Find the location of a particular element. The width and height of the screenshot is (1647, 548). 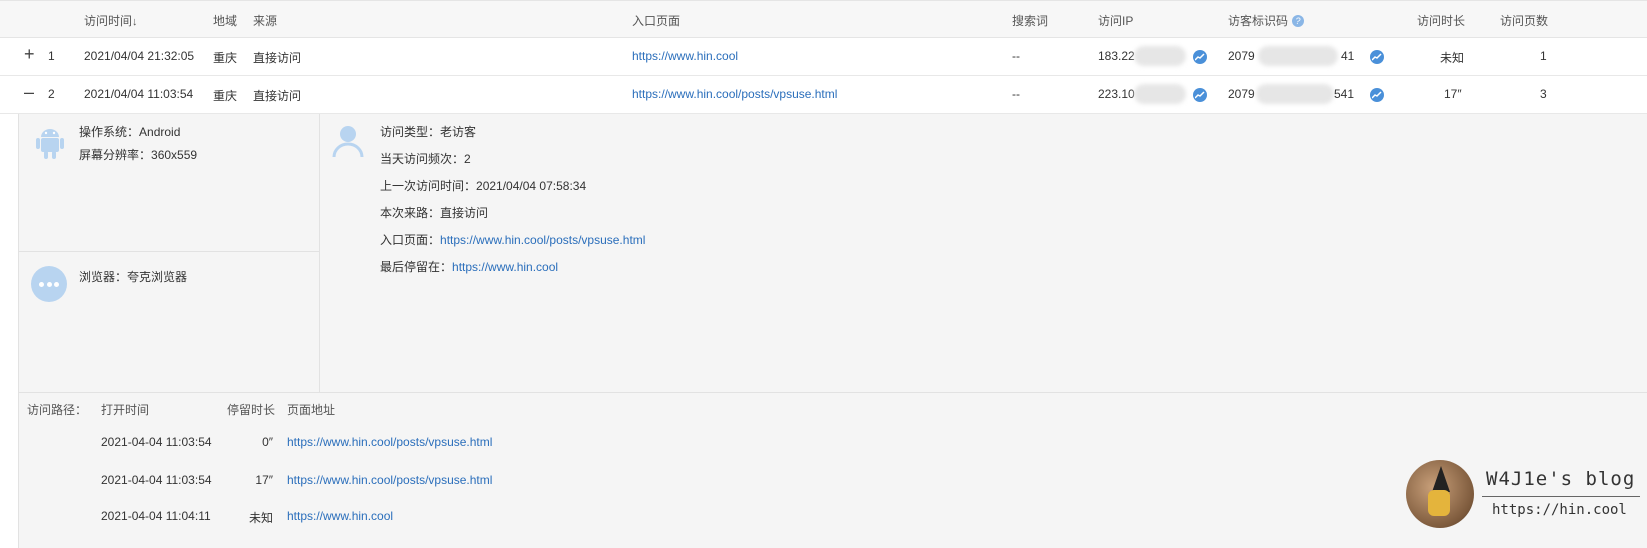

android-icon is located at coordinates (50, 144).